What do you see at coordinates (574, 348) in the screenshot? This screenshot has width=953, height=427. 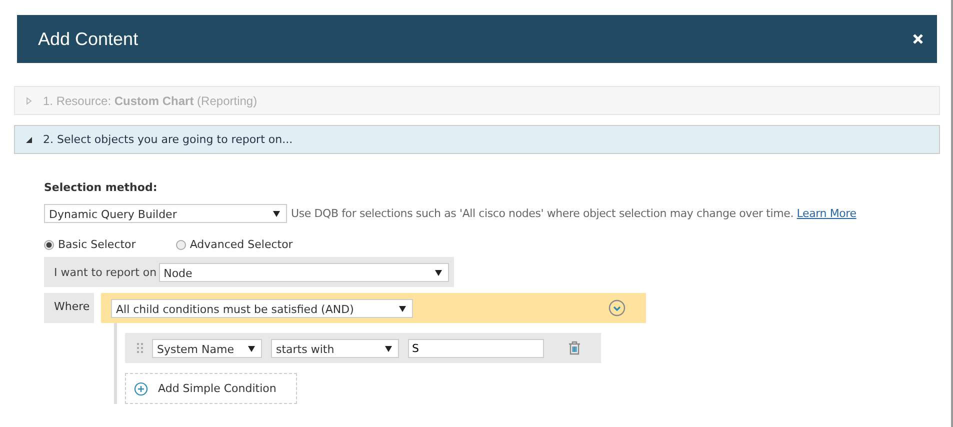 I see `trash-icon` at bounding box center [574, 348].